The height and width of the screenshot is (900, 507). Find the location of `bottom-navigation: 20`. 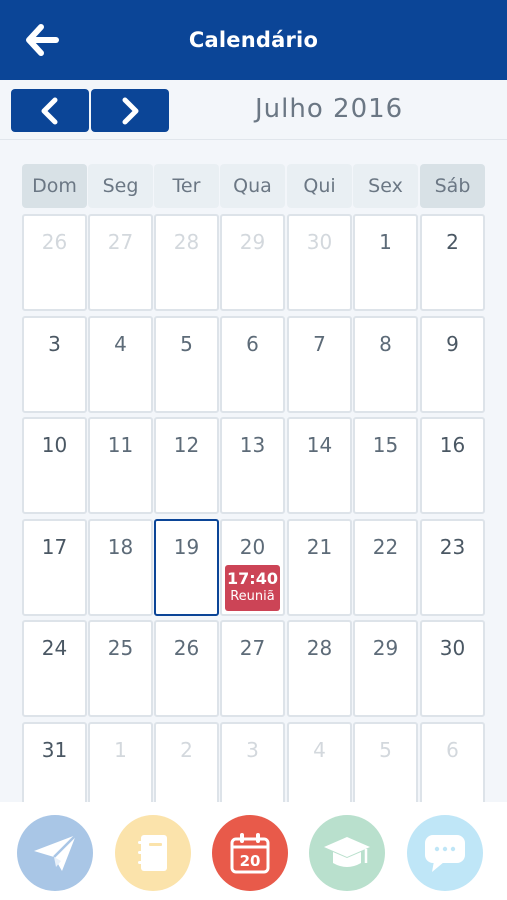

bottom-navigation: 20 is located at coordinates (253, 851).